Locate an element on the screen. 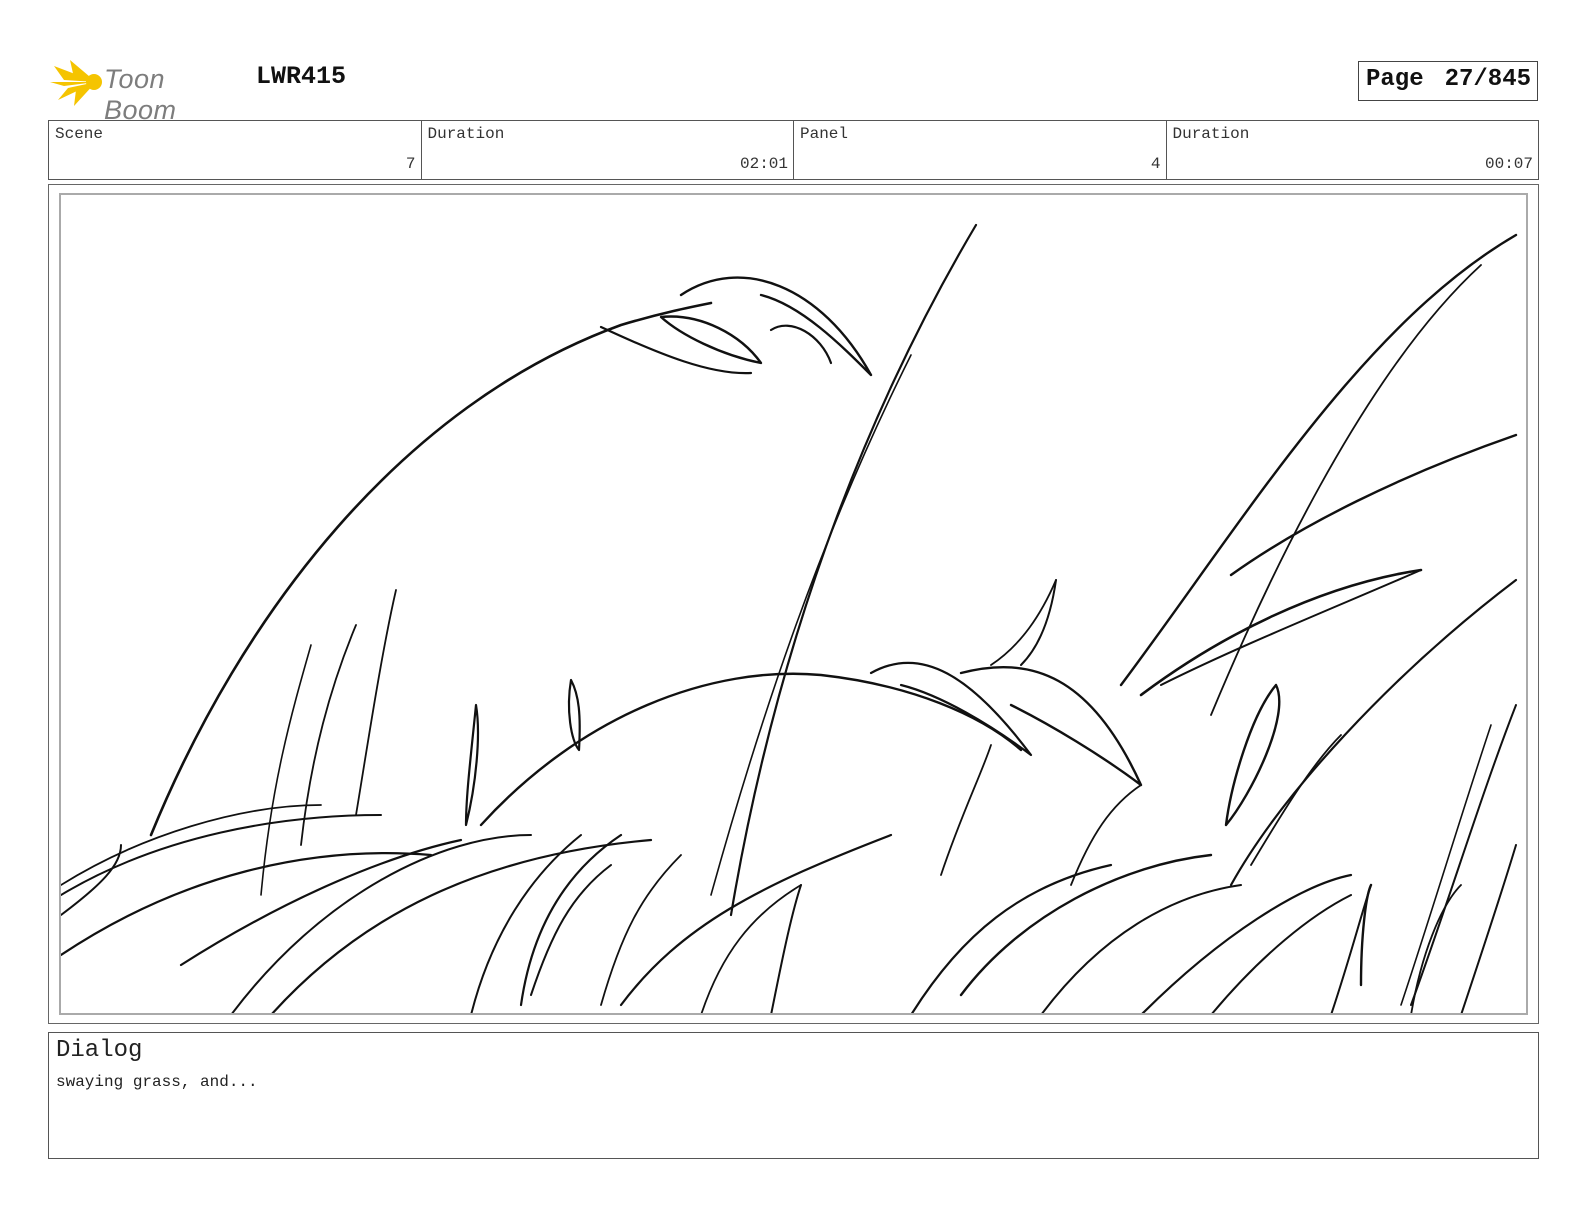 The width and height of the screenshot is (1584, 1224). page-indicator: Page 27/845 is located at coordinates (1448, 81).